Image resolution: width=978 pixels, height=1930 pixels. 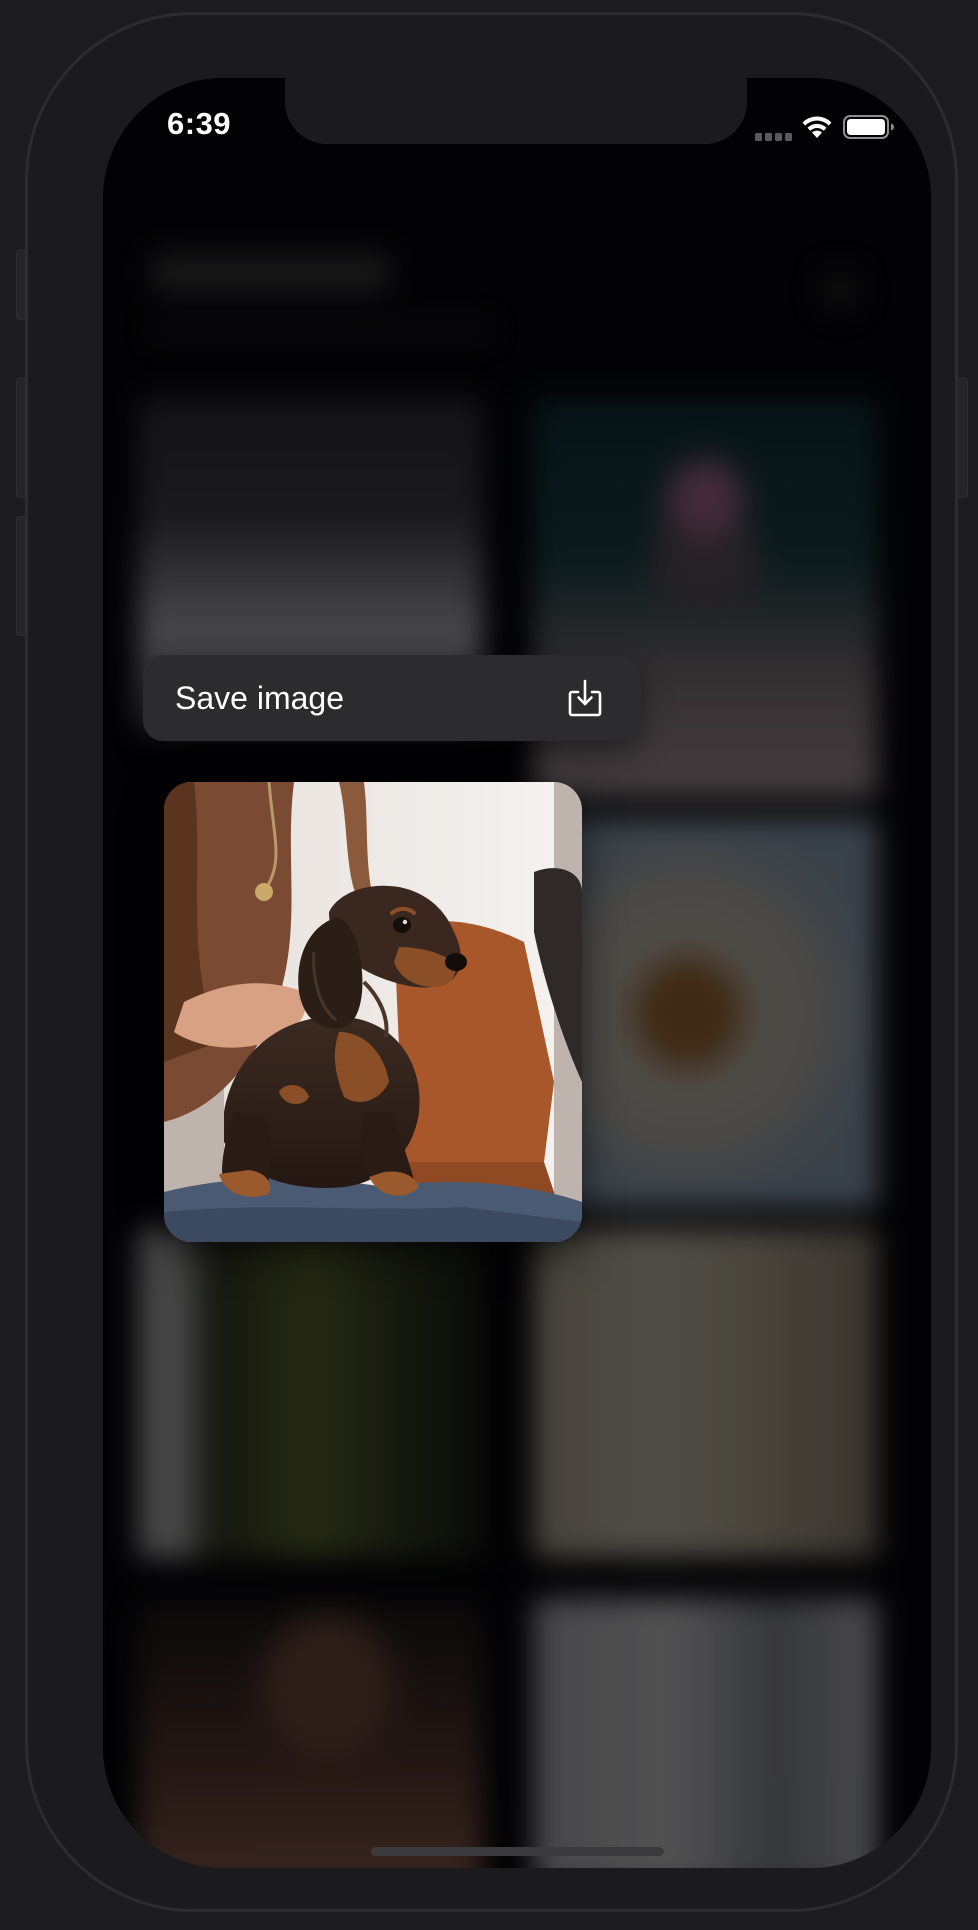 I want to click on status-time: 6:39, so click(x=199, y=123).